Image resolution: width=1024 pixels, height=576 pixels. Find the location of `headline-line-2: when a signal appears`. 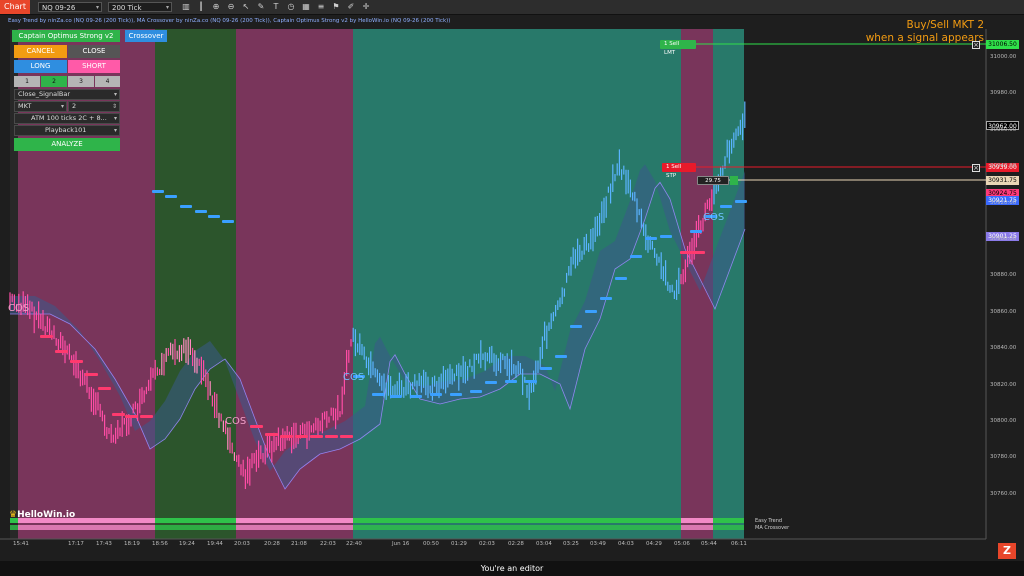

headline-line-2: when a signal appears is located at coordinates (924, 38).